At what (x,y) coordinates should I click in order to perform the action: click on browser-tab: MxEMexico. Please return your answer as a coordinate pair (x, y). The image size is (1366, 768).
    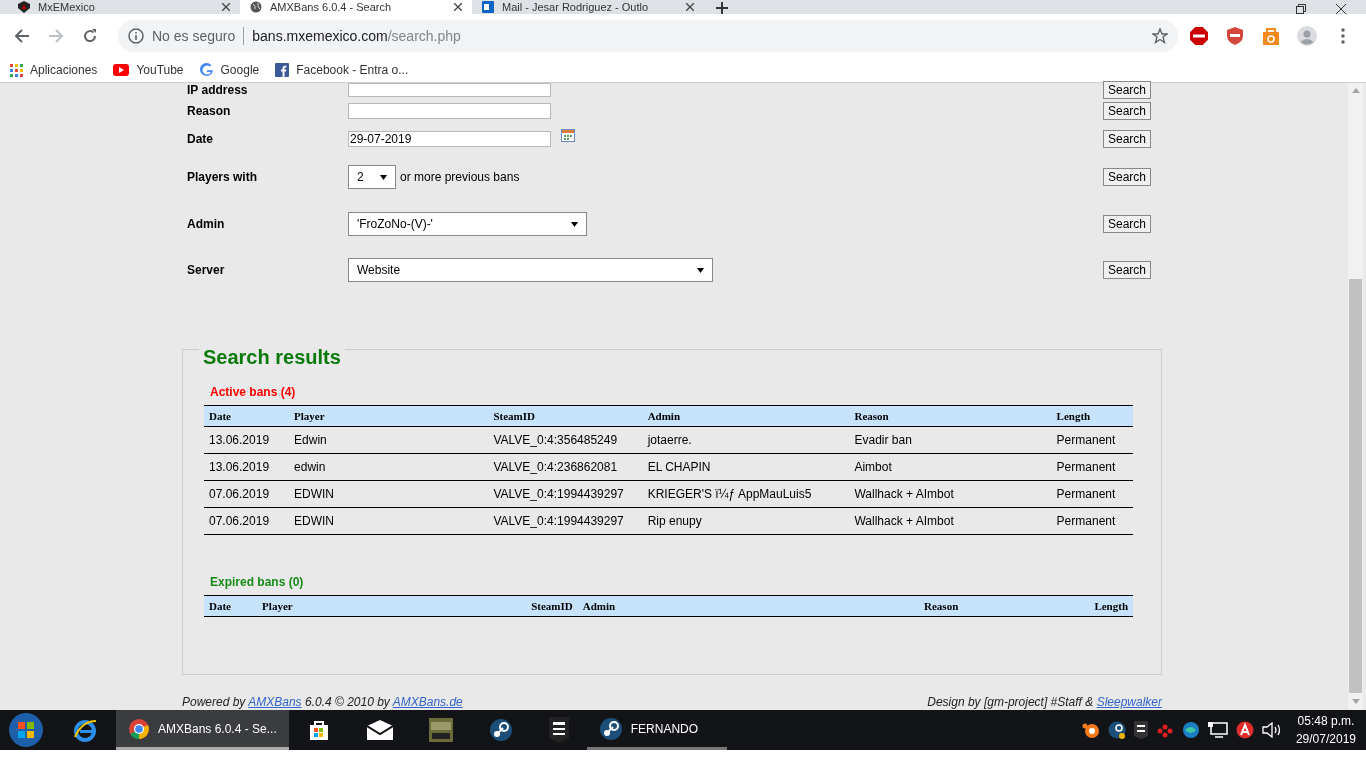
    Looking at the image, I should click on (124, 7).